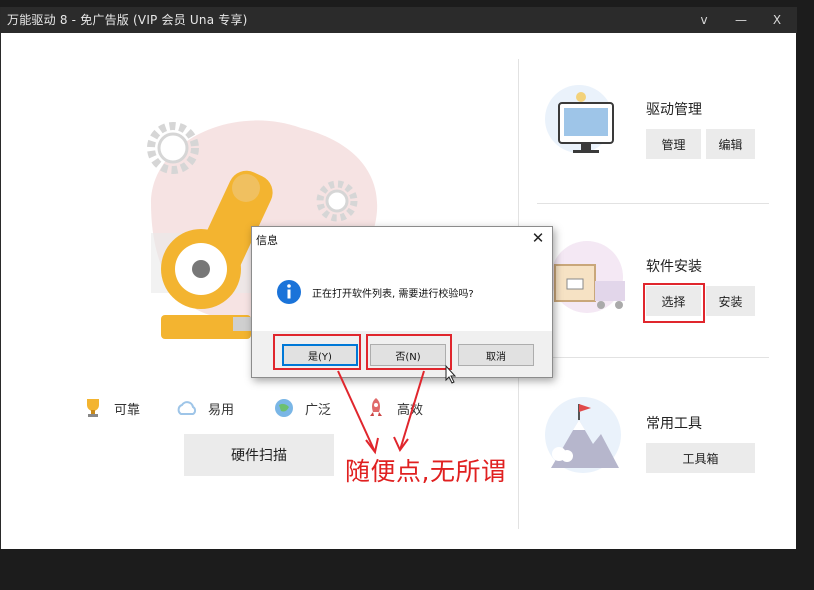 This screenshot has height=590, width=814. Describe the element at coordinates (187, 408) in the screenshot. I see `cloud-icon` at that location.